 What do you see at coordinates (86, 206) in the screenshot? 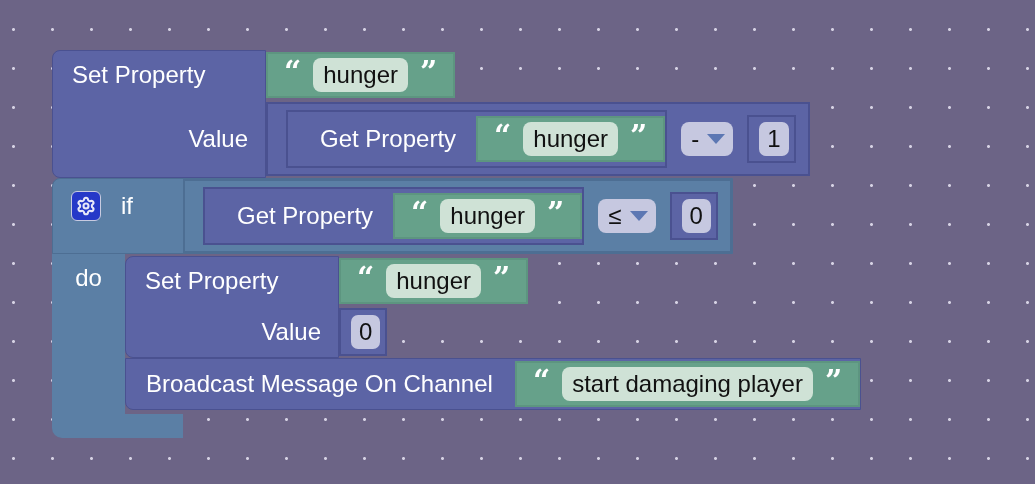
I see `settings-icon` at bounding box center [86, 206].